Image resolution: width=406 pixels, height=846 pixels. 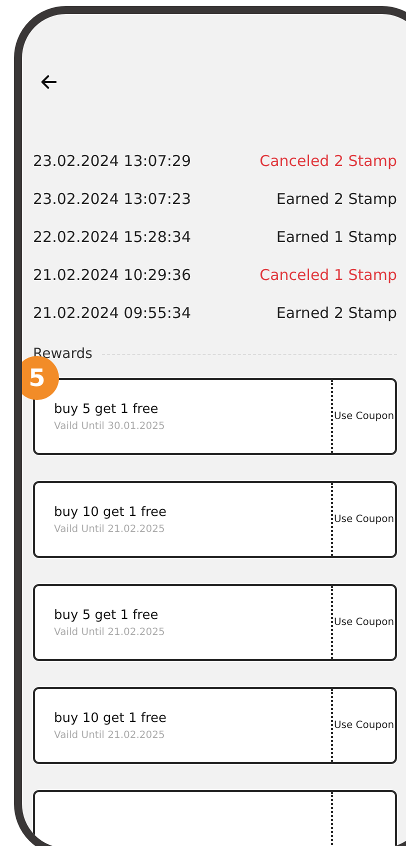 What do you see at coordinates (328, 161) in the screenshot?
I see `history-action: Canceled 2 Stamp` at bounding box center [328, 161].